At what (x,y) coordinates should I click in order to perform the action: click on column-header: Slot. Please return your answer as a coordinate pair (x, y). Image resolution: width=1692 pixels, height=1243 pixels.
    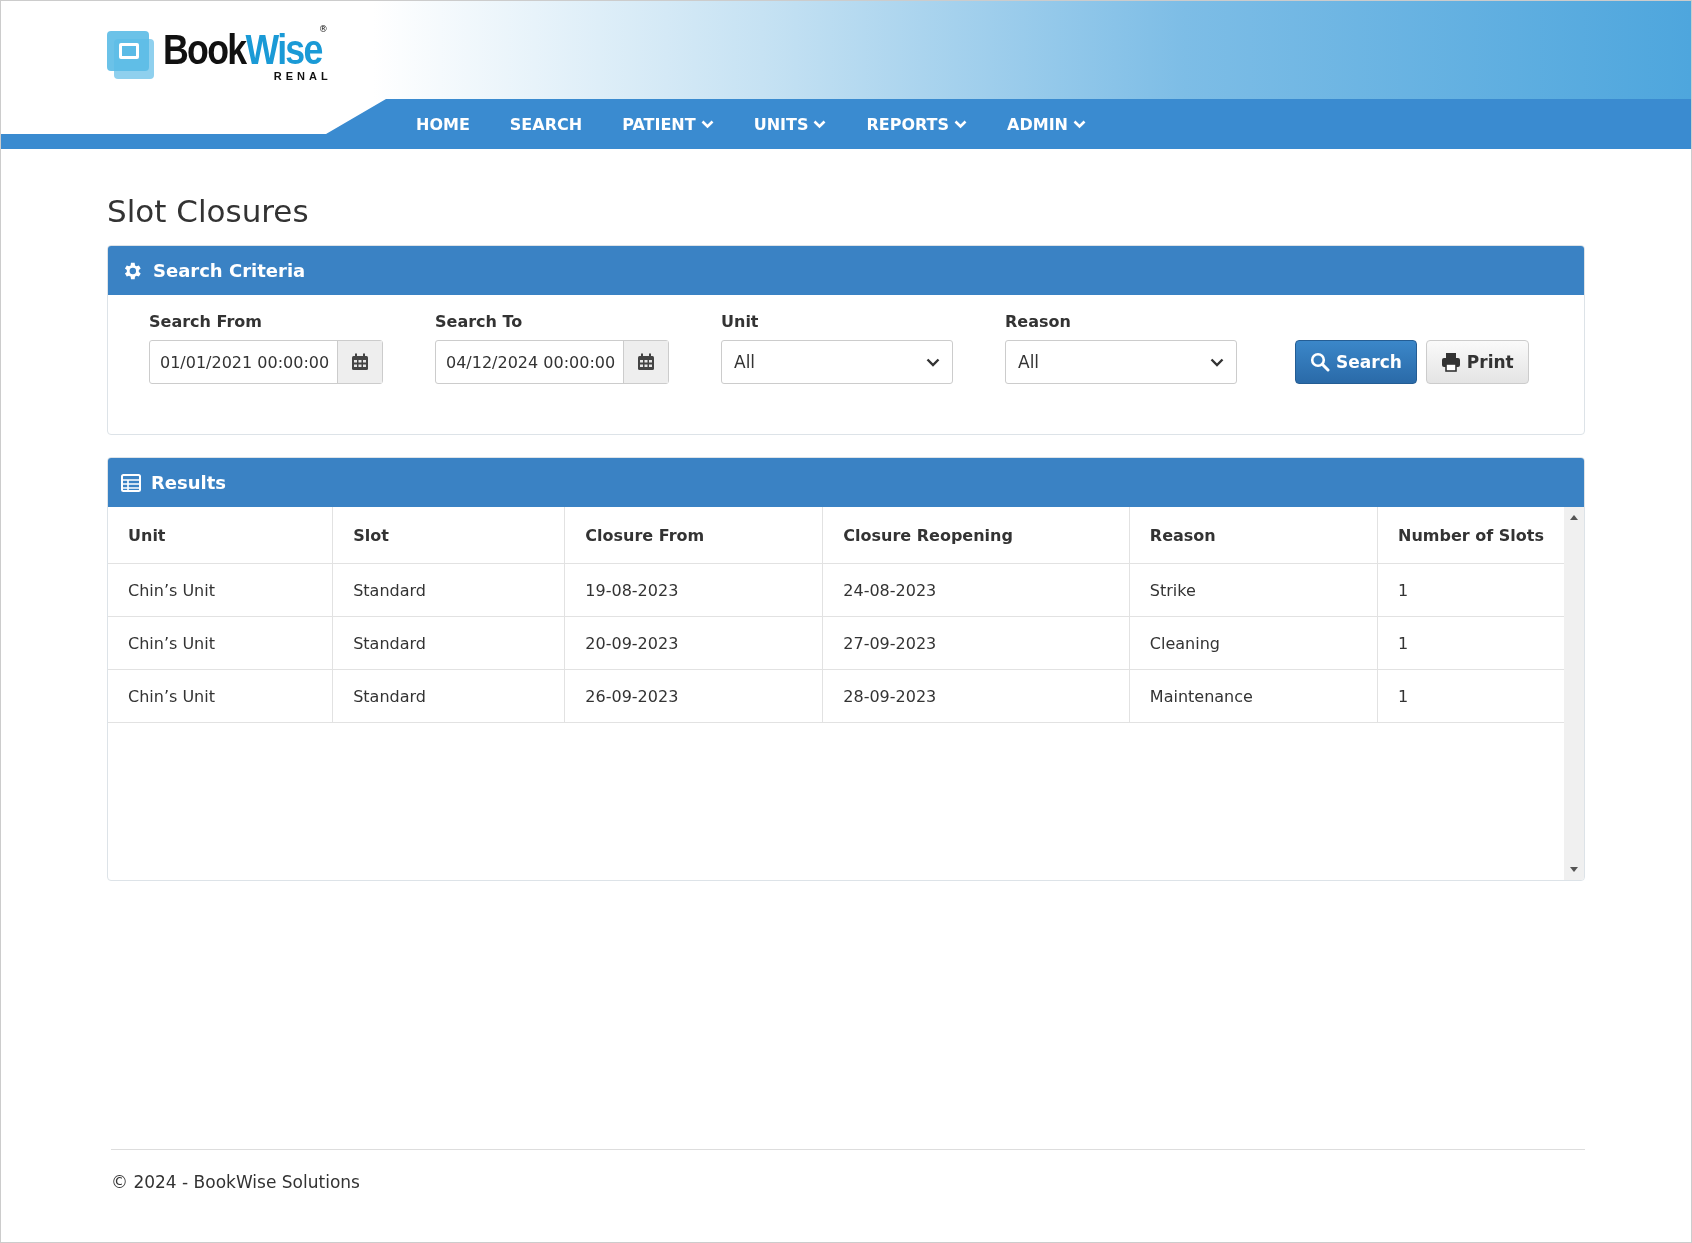
    Looking at the image, I should click on (448, 535).